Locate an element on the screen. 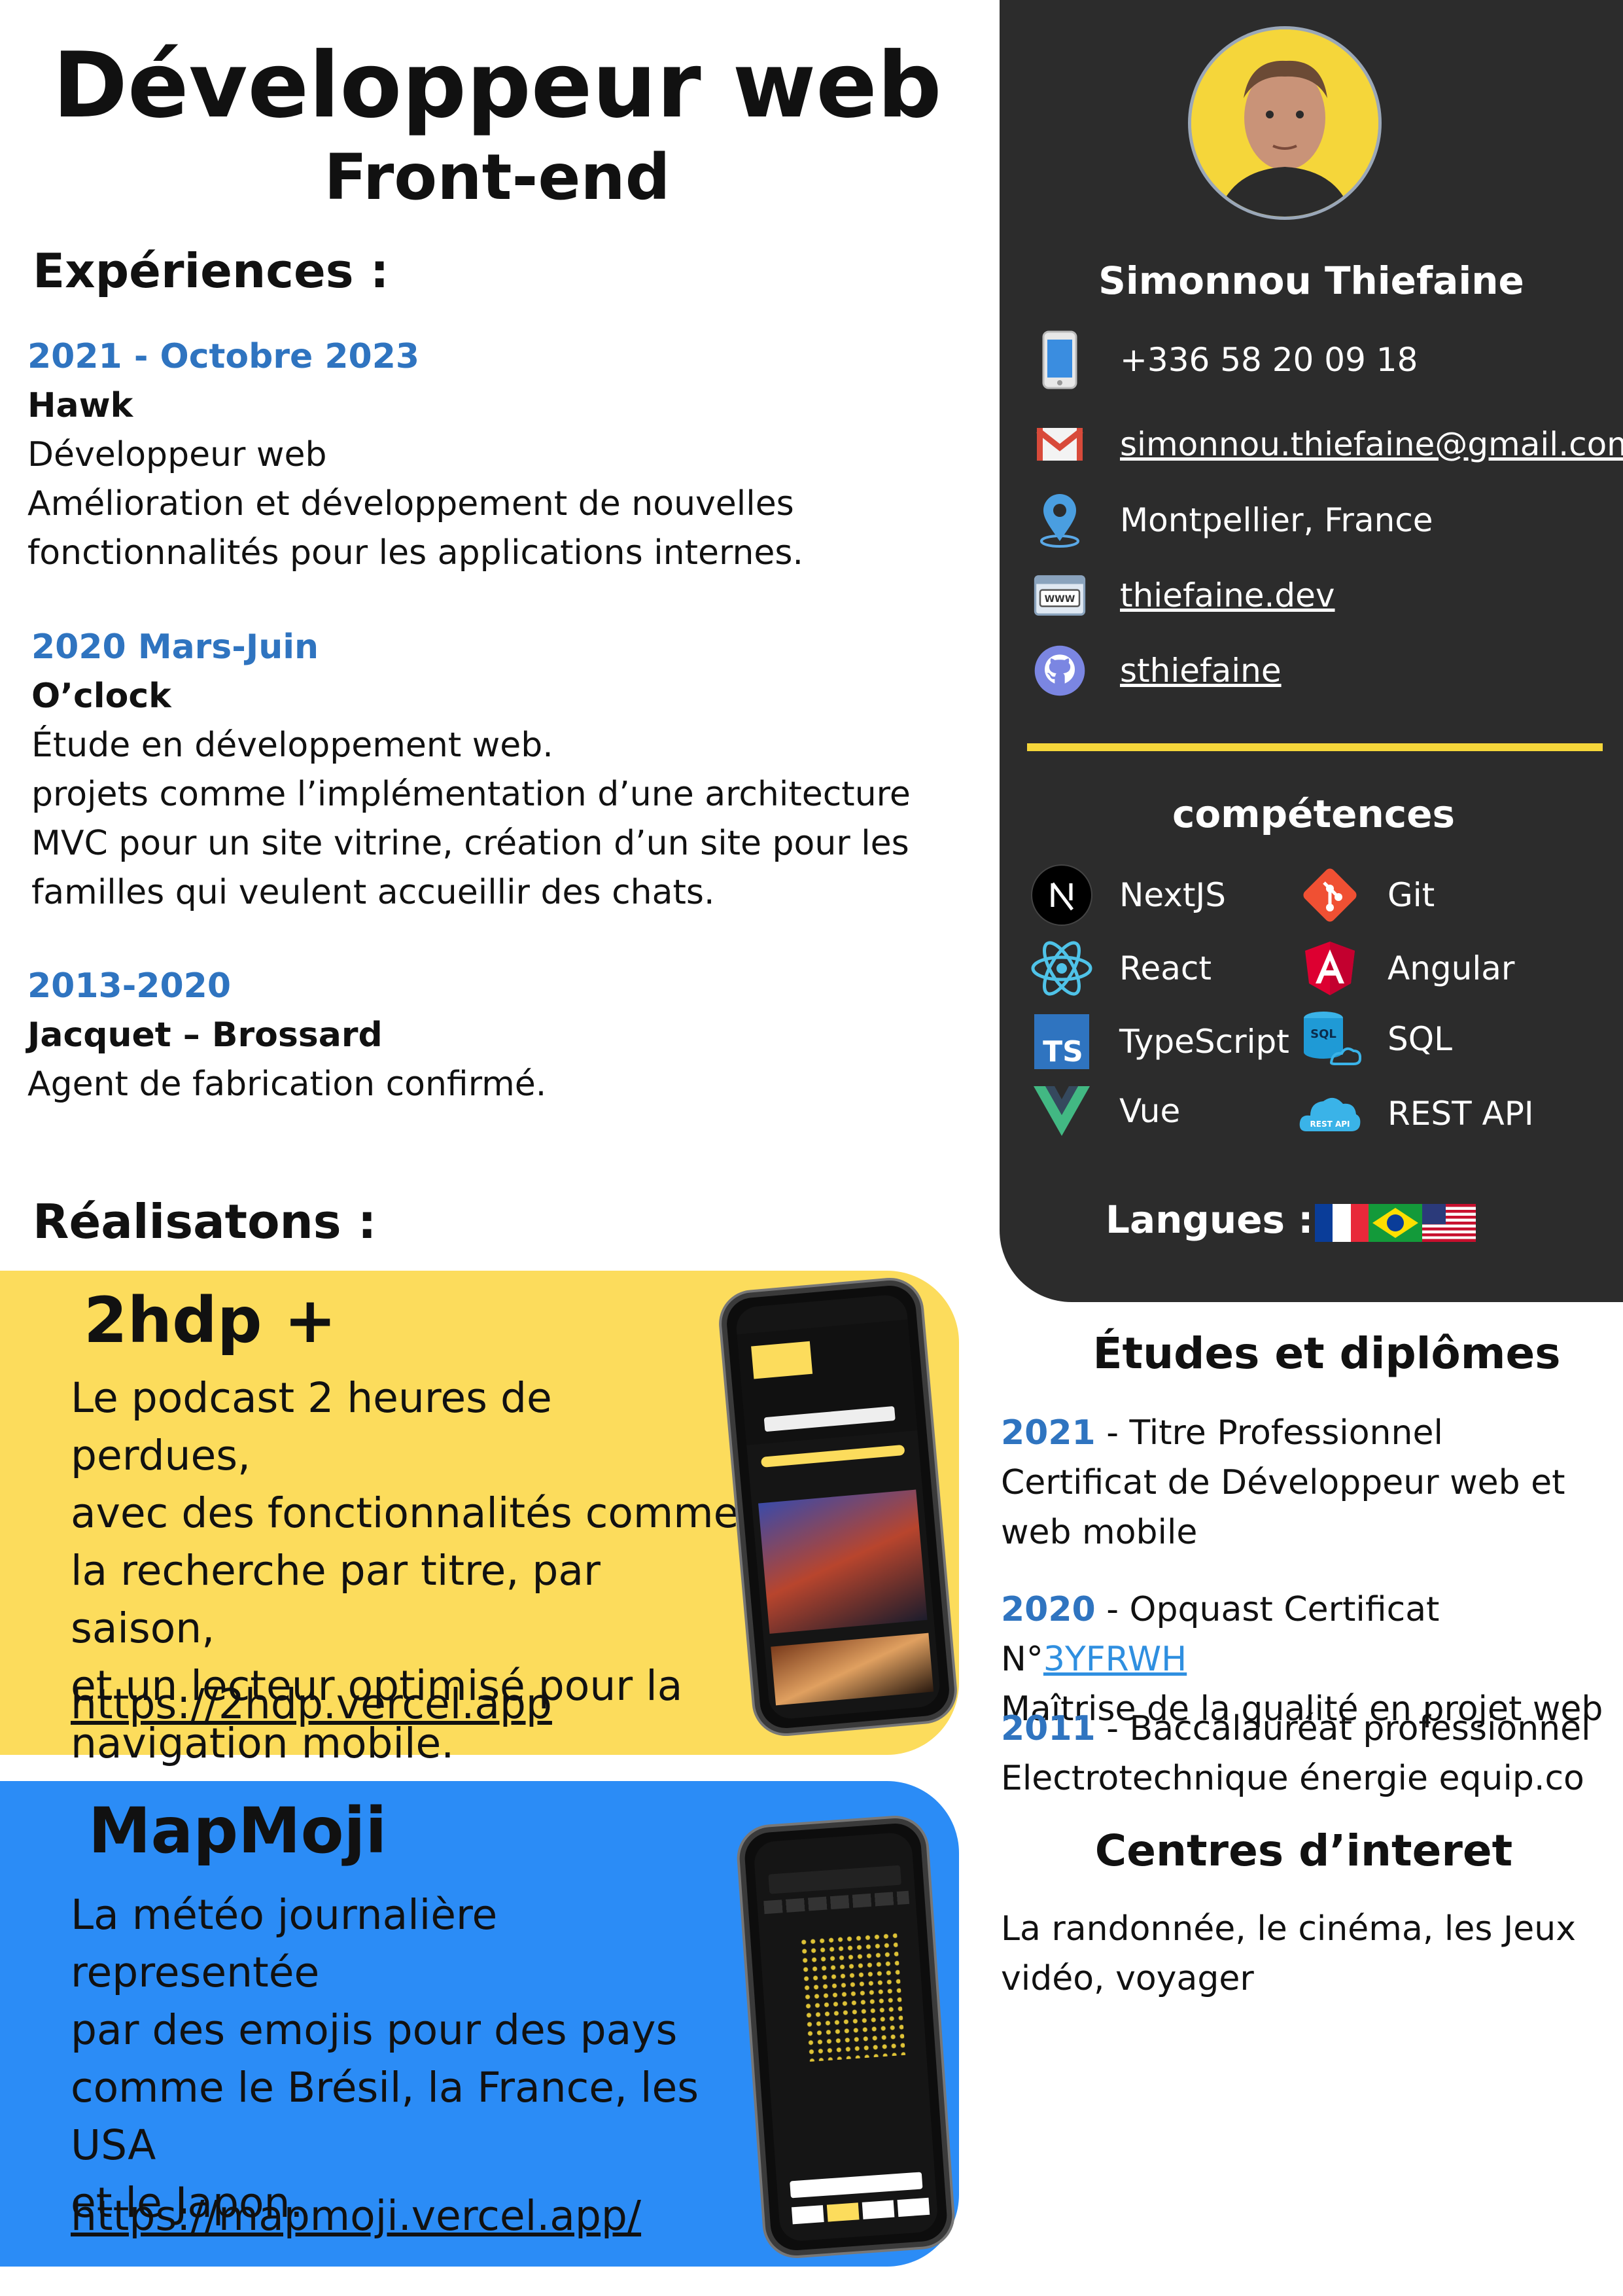 This screenshot has height=2296, width=1623. contact-email: simonnou.thiefaine@gmail.com is located at coordinates (1329, 444).